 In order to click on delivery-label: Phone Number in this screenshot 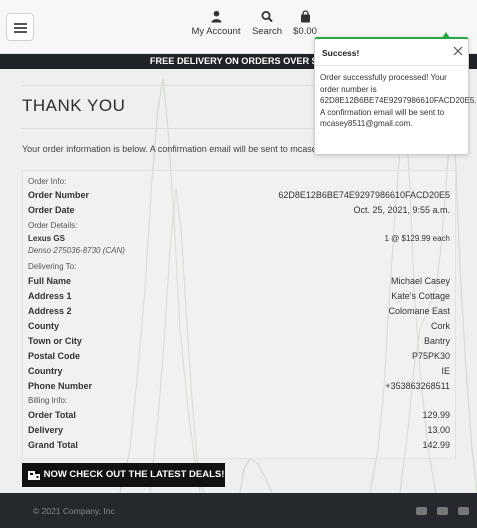, I will do `click(60, 386)`.